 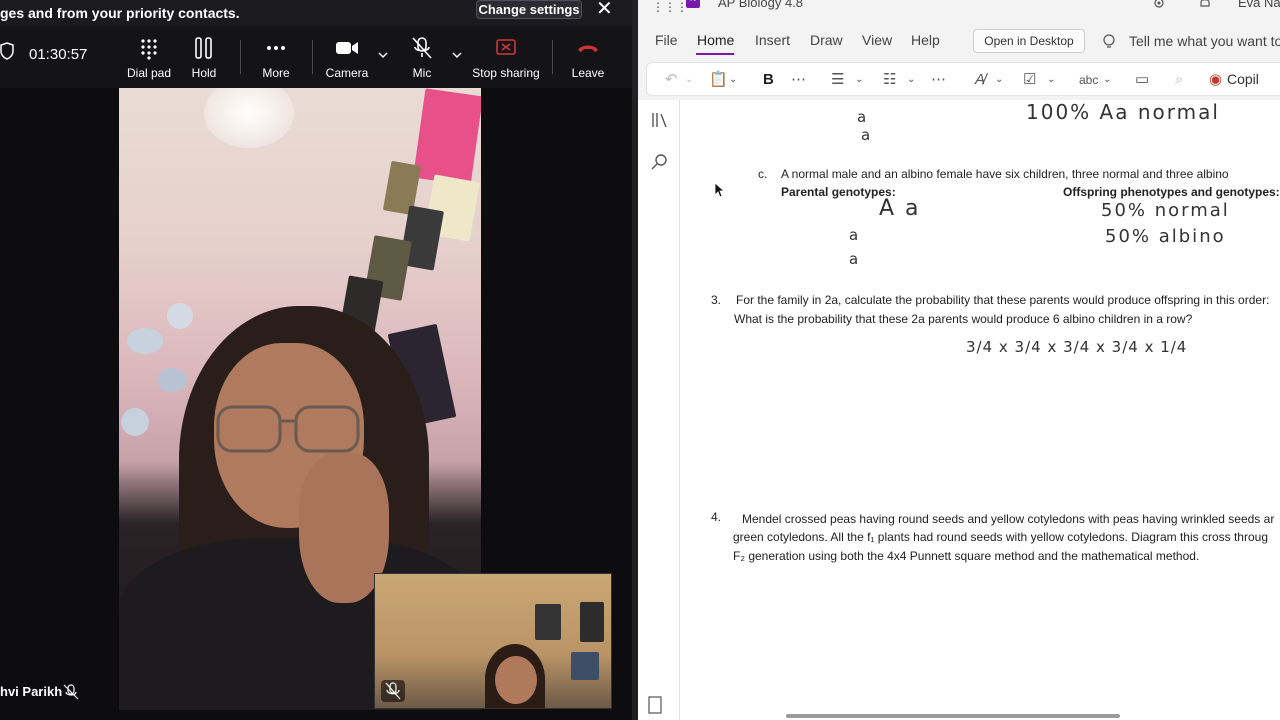 What do you see at coordinates (733, 80) in the screenshot?
I see `clipboard-chevron-icon: ⌄` at bounding box center [733, 80].